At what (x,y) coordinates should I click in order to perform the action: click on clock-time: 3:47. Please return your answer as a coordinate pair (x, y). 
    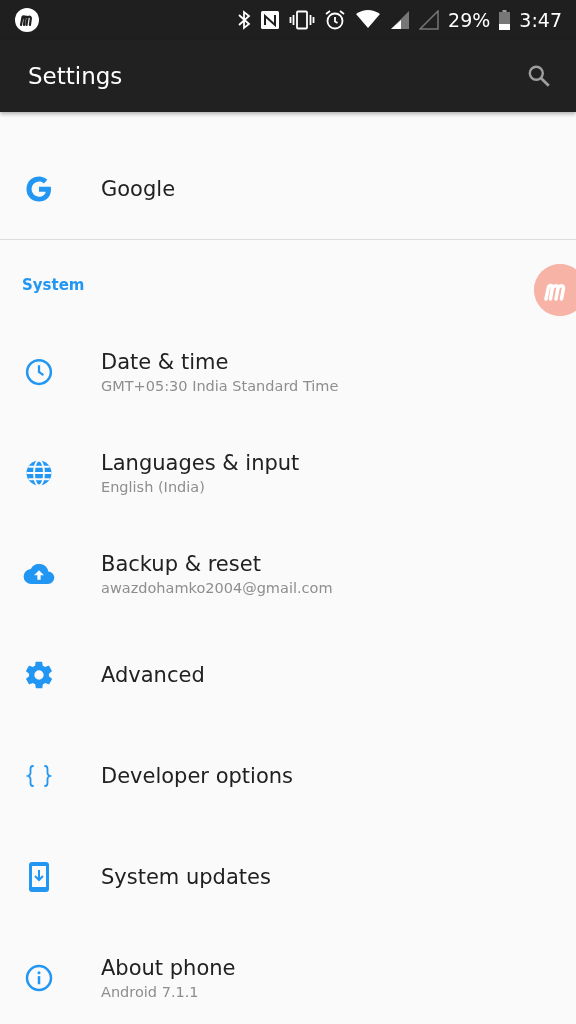
    Looking at the image, I should click on (540, 20).